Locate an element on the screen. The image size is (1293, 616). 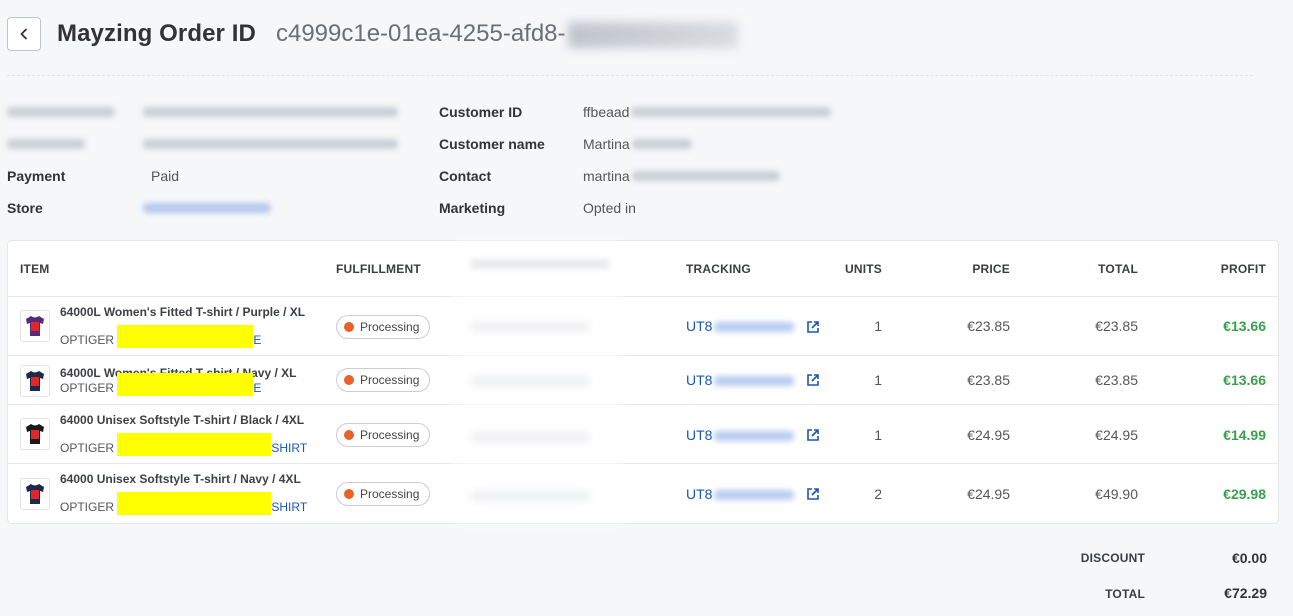
col-fulfillment: FULFILLMENT is located at coordinates (378, 269).